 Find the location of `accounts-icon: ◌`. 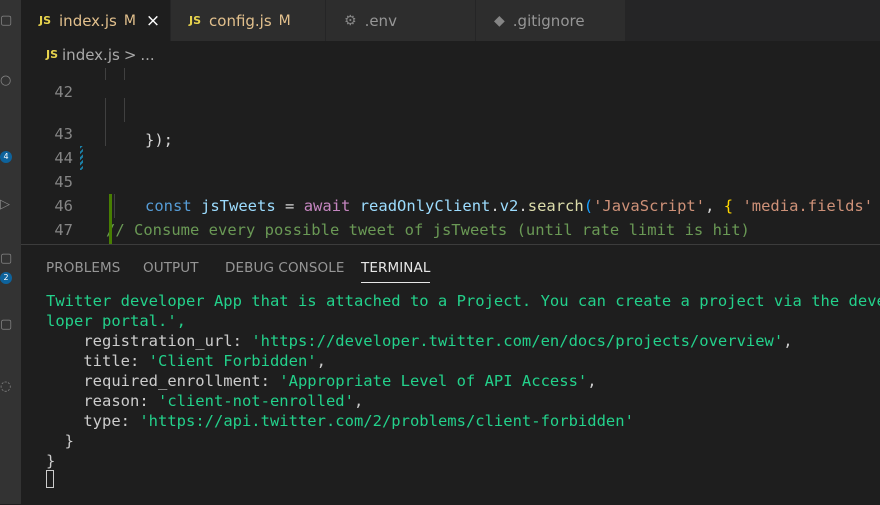

accounts-icon: ◌ is located at coordinates (6, 387).